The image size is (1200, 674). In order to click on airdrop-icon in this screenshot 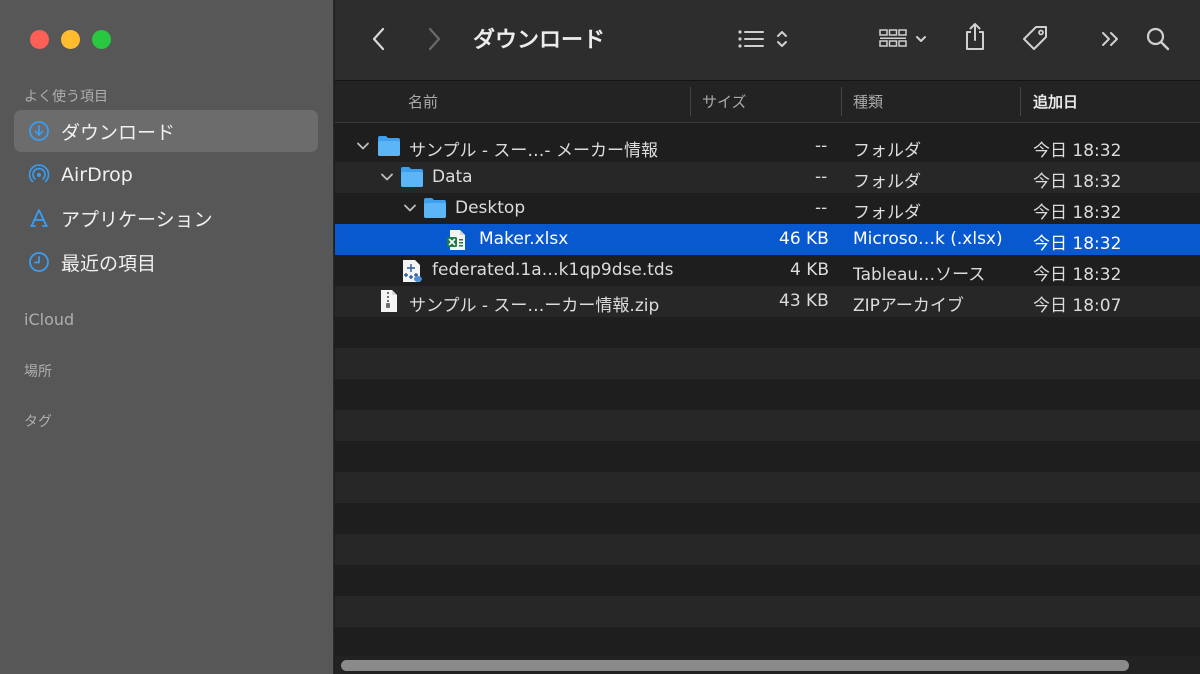, I will do `click(39, 175)`.